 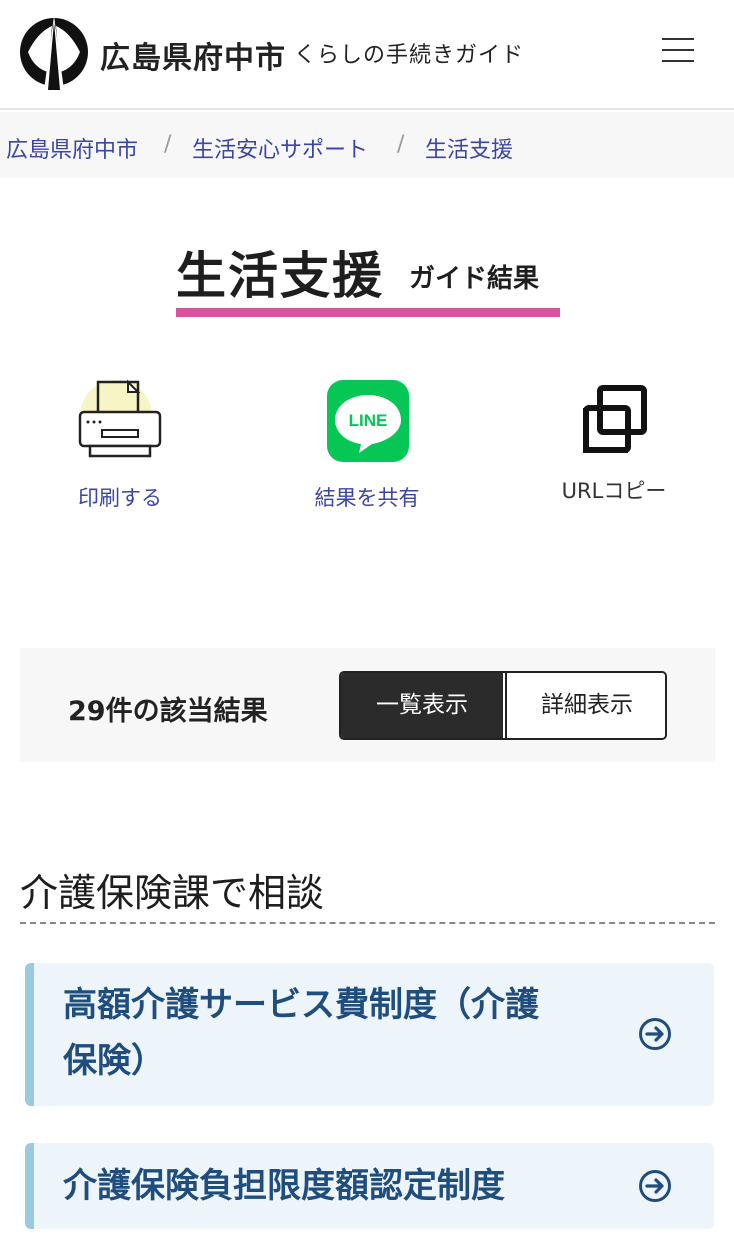 I want to click on line-app-icon: LINE, so click(x=368, y=421).